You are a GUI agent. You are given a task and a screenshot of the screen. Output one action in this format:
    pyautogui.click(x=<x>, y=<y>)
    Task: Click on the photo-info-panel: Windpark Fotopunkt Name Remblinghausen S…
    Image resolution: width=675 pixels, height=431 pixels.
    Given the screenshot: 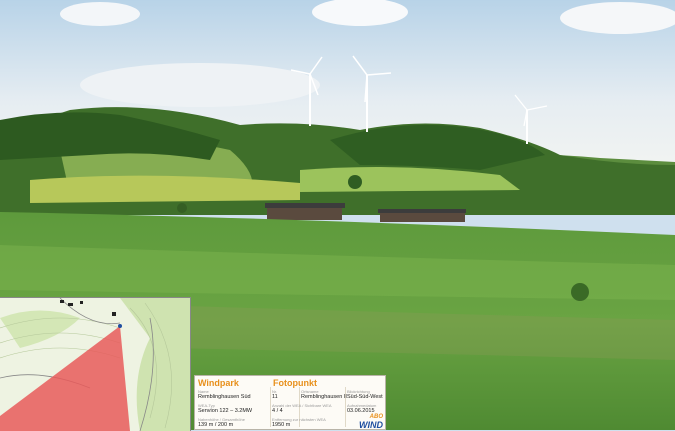 What is the action you would take?
    pyautogui.click(x=290, y=402)
    